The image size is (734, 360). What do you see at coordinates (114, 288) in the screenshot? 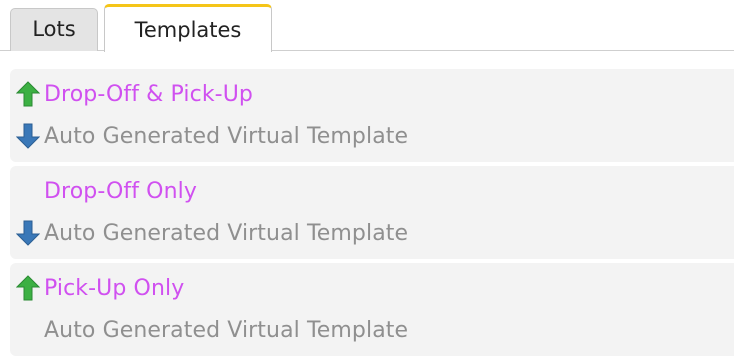
I see `template-name: Pick-Up Only` at bounding box center [114, 288].